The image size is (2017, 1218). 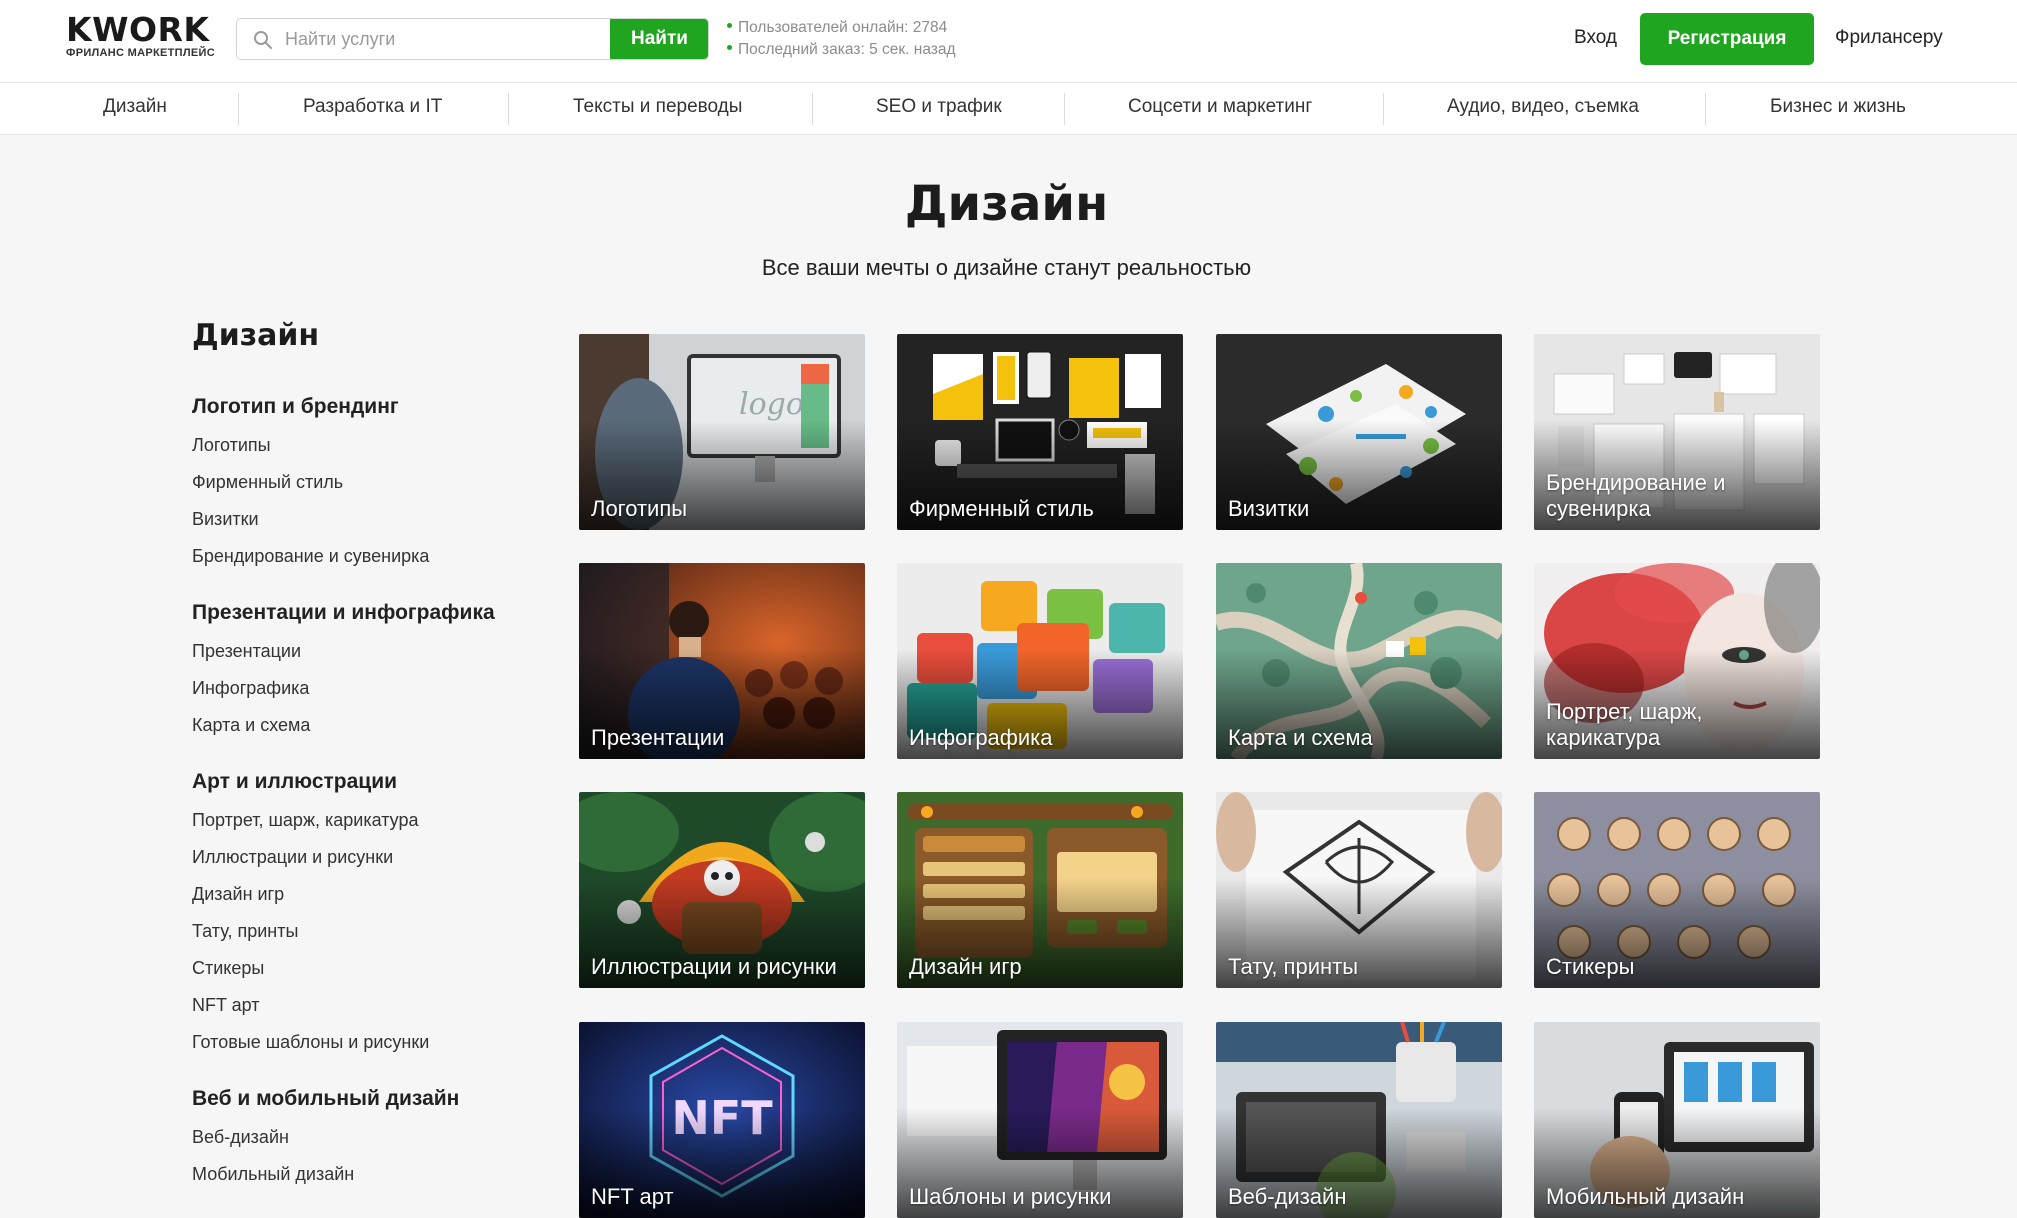 What do you see at coordinates (1287, 1196) in the screenshot?
I see `tile-label: Веб-дизайн` at bounding box center [1287, 1196].